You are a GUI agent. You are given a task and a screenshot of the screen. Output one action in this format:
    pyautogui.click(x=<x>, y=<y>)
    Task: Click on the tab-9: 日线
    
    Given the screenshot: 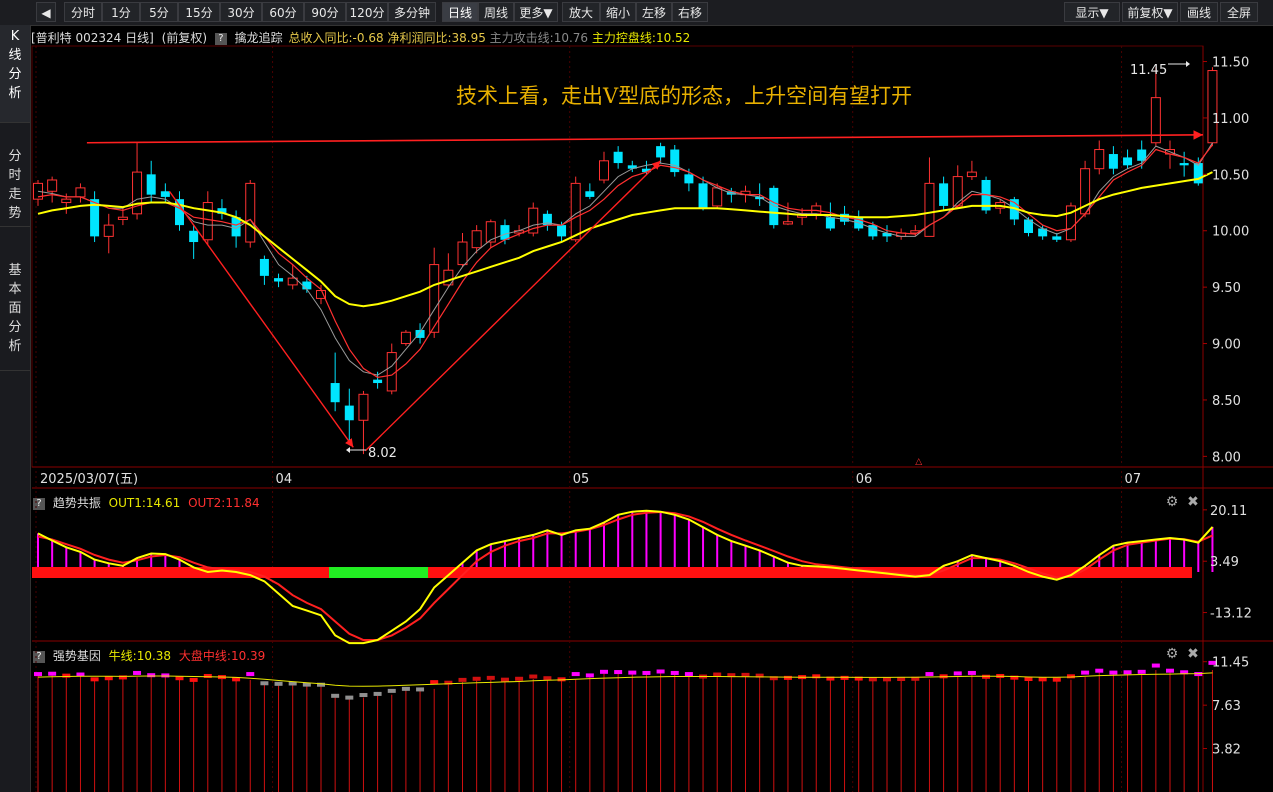 What is the action you would take?
    pyautogui.click(x=460, y=12)
    